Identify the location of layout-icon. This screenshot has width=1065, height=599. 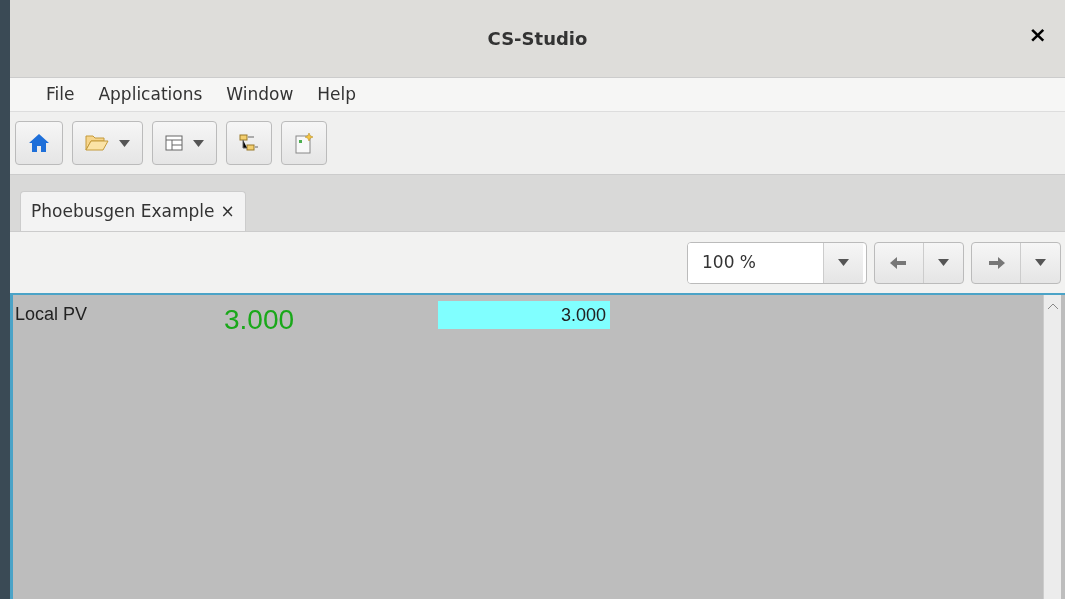
(174, 143).